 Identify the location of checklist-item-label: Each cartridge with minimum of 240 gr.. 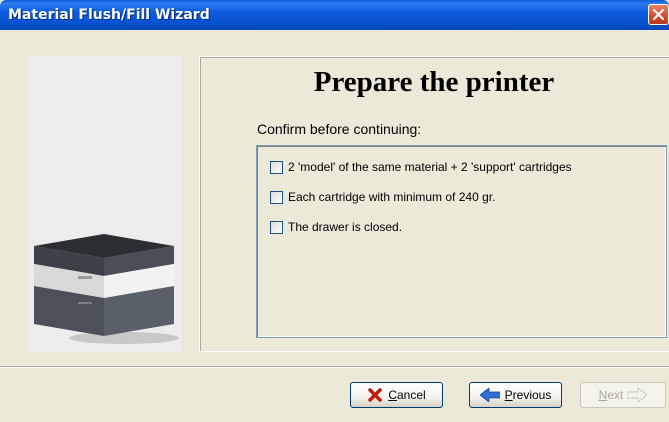
(392, 197).